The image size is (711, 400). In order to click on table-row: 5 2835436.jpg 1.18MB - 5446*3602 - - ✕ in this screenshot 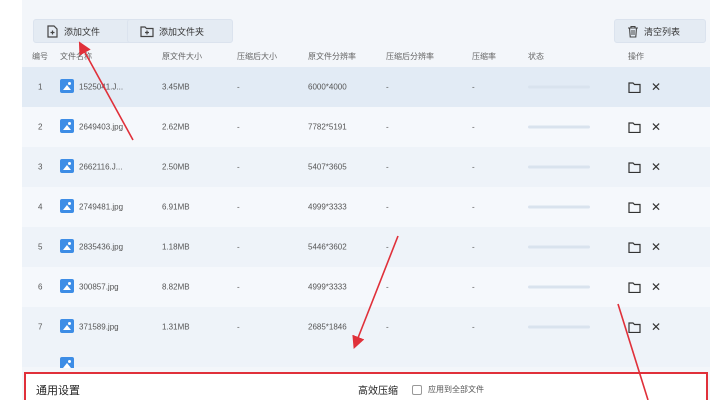, I will do `click(366, 247)`.